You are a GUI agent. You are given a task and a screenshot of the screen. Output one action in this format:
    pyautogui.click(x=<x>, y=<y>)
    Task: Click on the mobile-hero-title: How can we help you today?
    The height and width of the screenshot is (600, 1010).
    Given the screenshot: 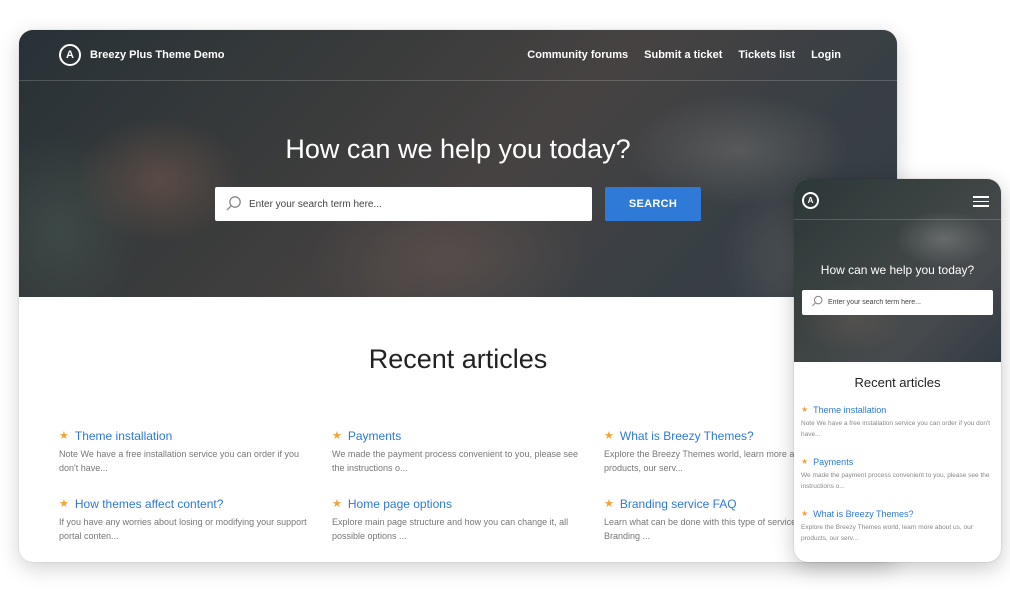 What is the action you would take?
    pyautogui.click(x=897, y=270)
    